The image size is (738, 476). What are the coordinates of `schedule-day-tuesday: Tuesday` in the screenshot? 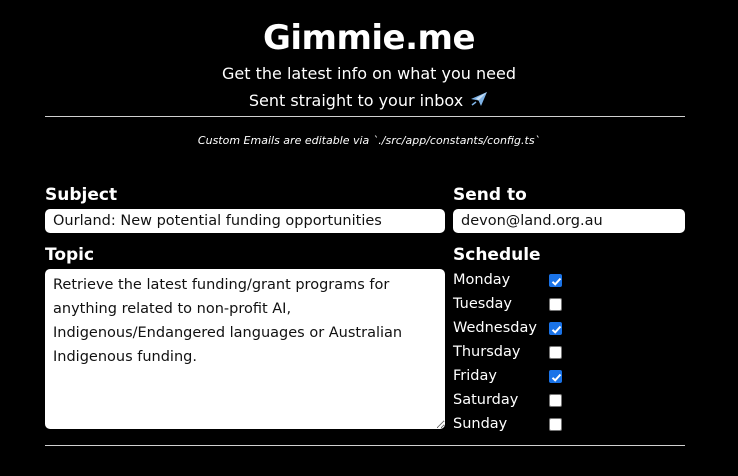 It's located at (513, 304).